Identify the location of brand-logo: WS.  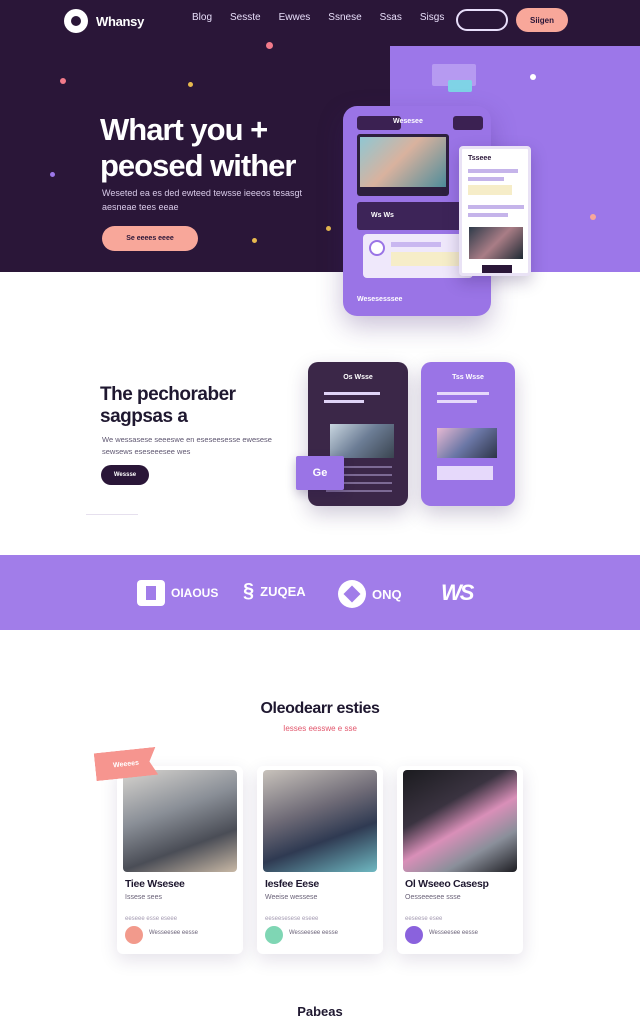
(457, 593).